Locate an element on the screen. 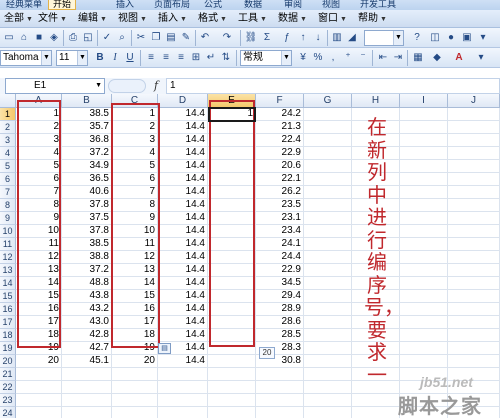  row-header-23: 23 is located at coordinates (8, 400).